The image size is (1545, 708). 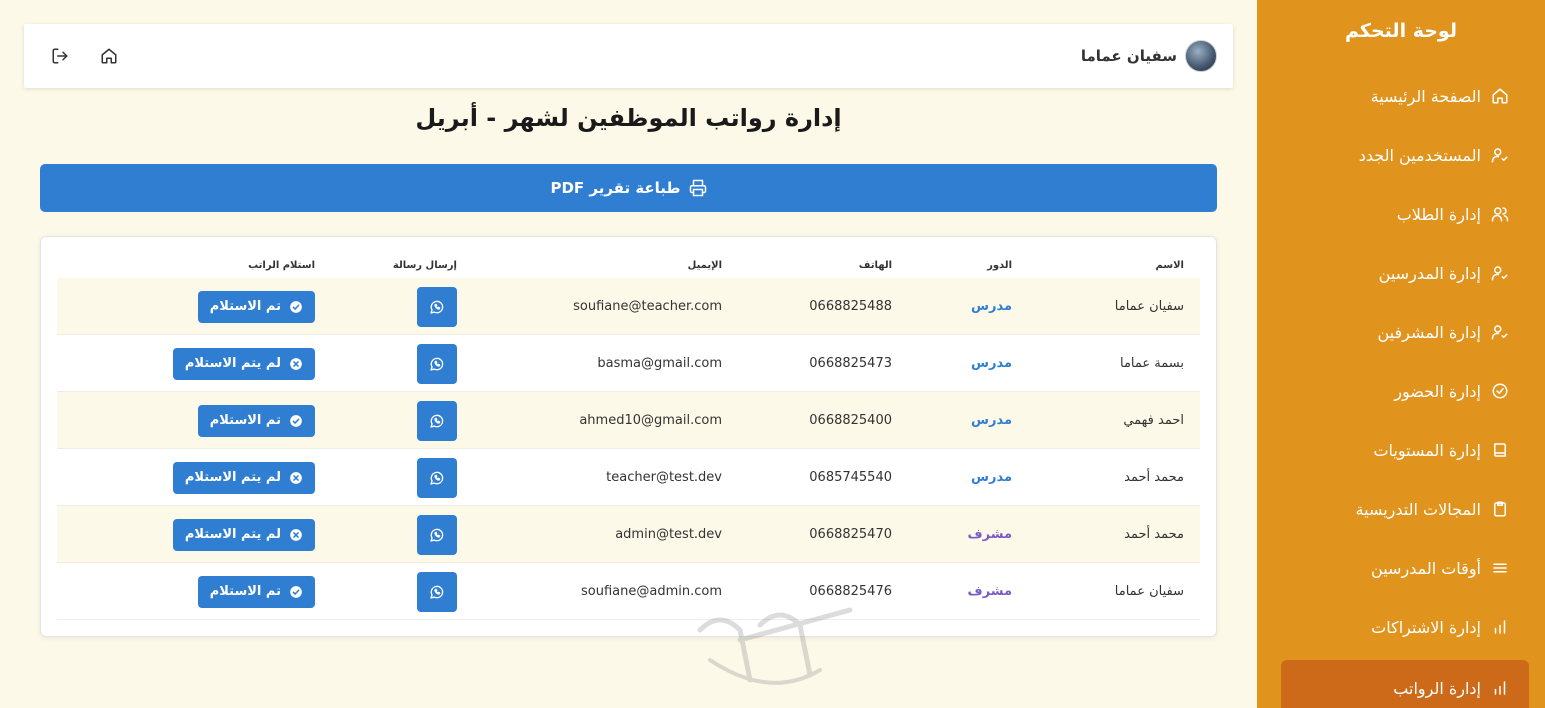 What do you see at coordinates (989, 534) in the screenshot?
I see `cell-role: مشرف` at bounding box center [989, 534].